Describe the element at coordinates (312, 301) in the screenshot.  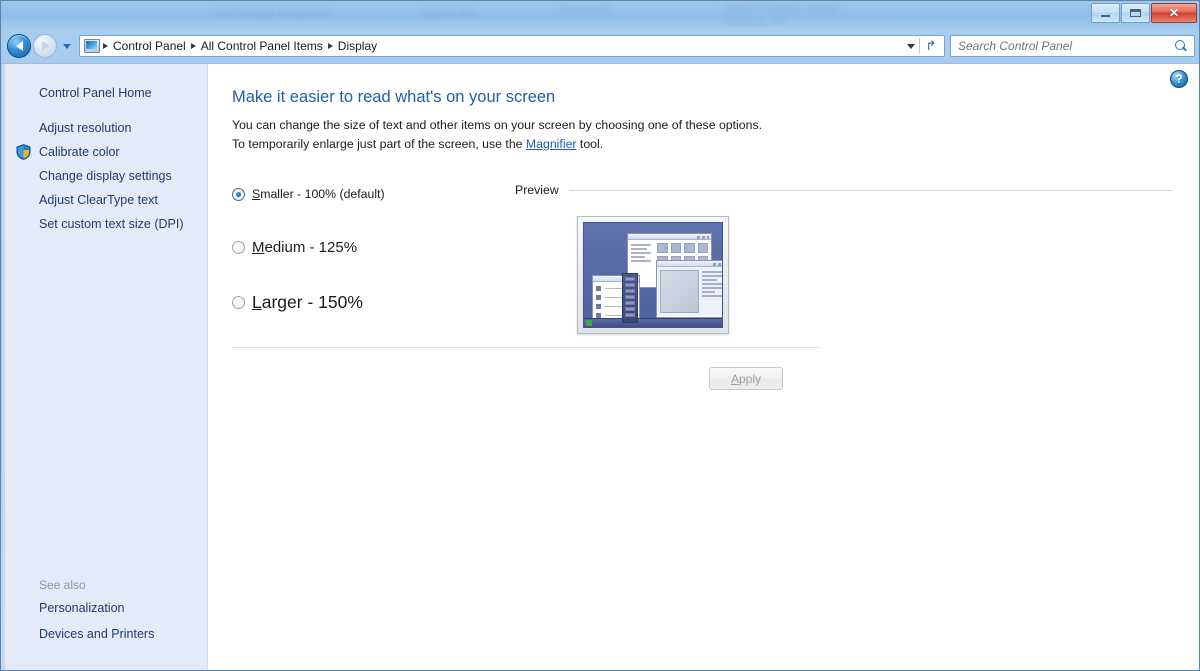
I see `option-larger-rest: arger - 150%` at that location.